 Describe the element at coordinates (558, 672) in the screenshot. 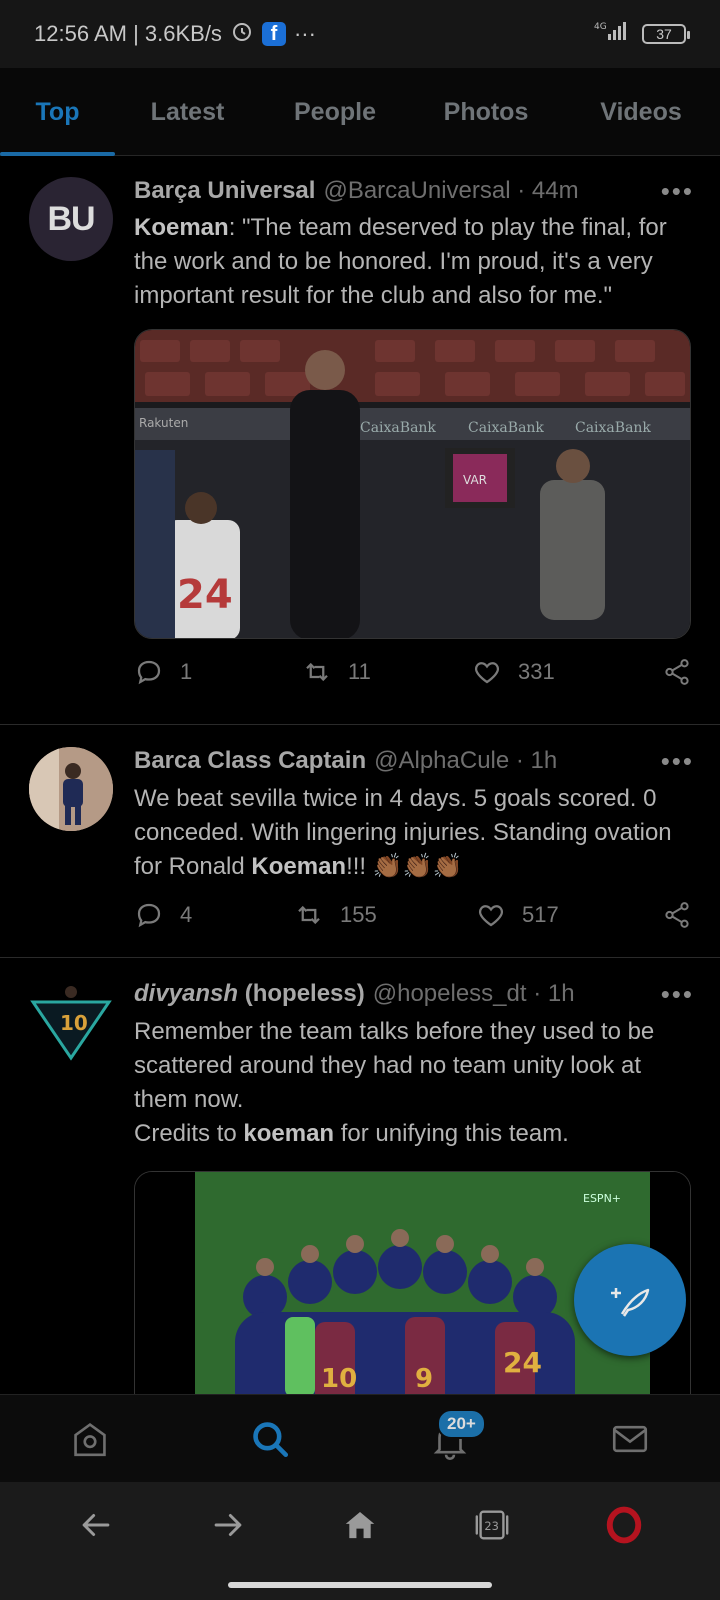

I see `like-button: 331` at that location.